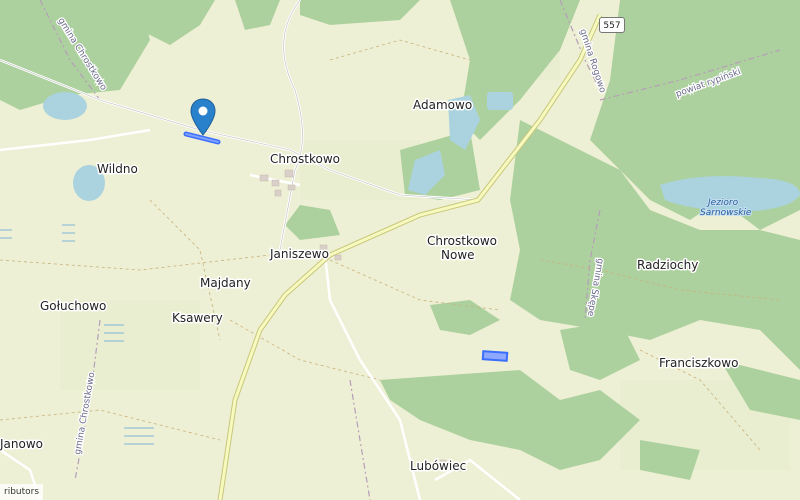 The image size is (800, 500). Describe the element at coordinates (462, 241) in the screenshot. I see `place-label-chrostkowo-nowe-line1: Chrostkowo` at that location.